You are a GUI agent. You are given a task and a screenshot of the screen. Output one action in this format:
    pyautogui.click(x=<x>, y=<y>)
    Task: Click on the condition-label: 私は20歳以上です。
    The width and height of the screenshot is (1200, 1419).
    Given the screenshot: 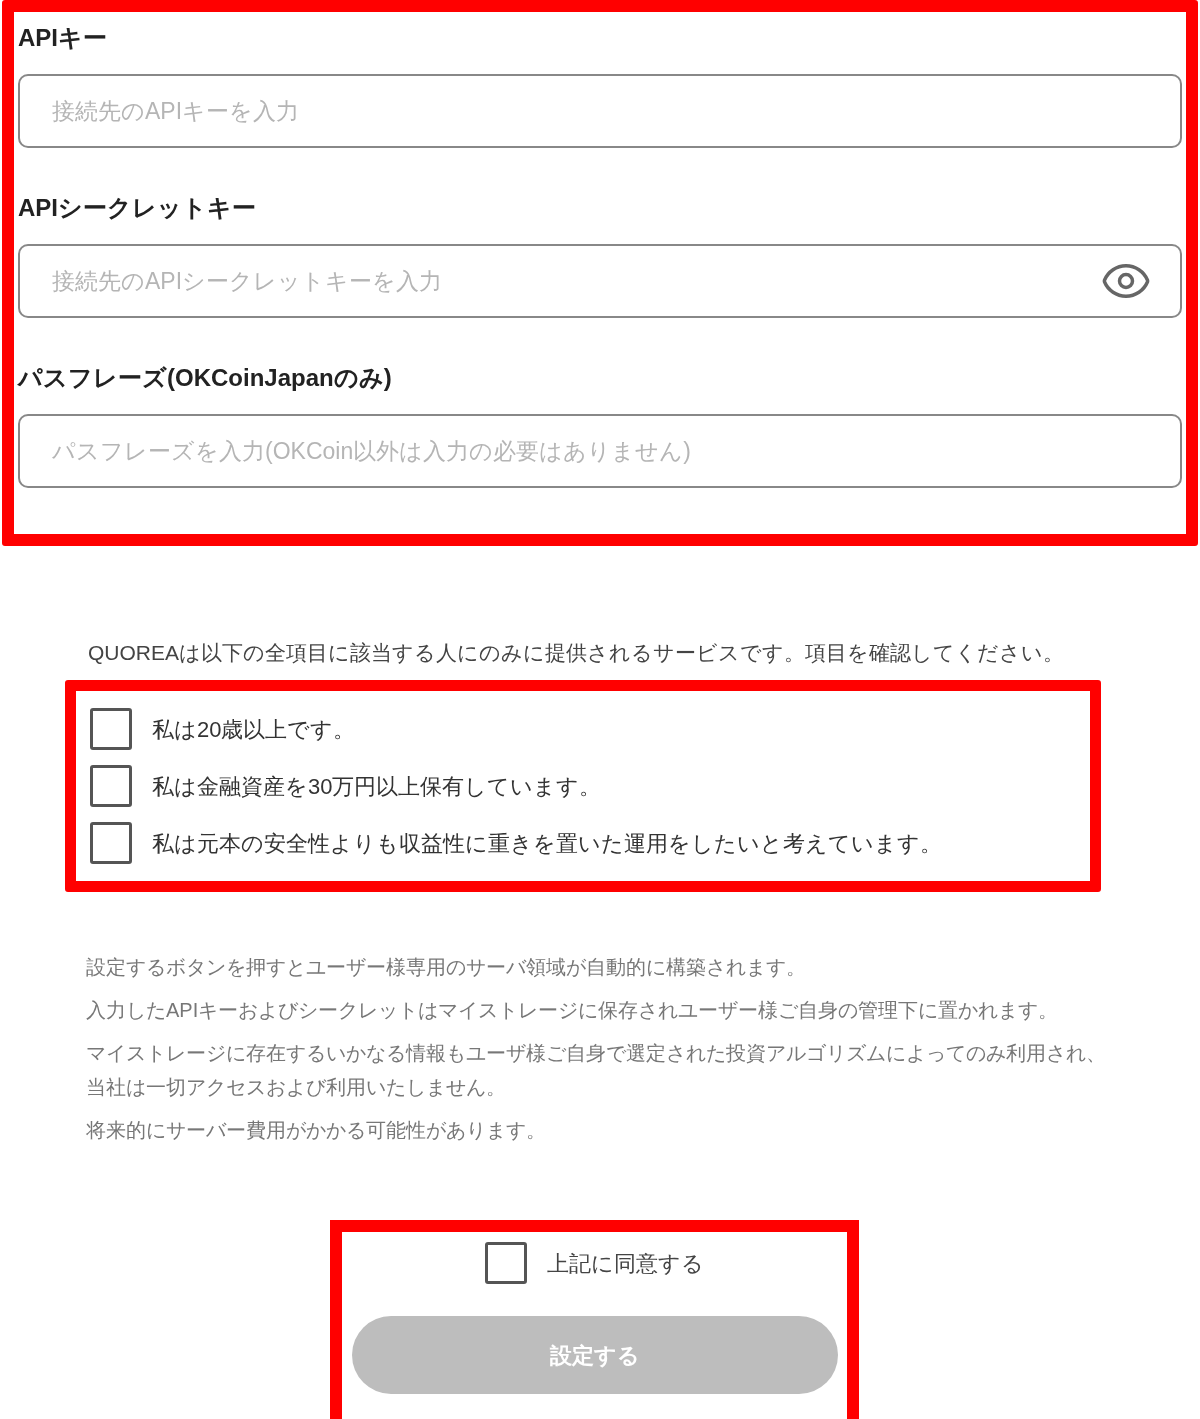 What is the action you would take?
    pyautogui.click(x=254, y=729)
    